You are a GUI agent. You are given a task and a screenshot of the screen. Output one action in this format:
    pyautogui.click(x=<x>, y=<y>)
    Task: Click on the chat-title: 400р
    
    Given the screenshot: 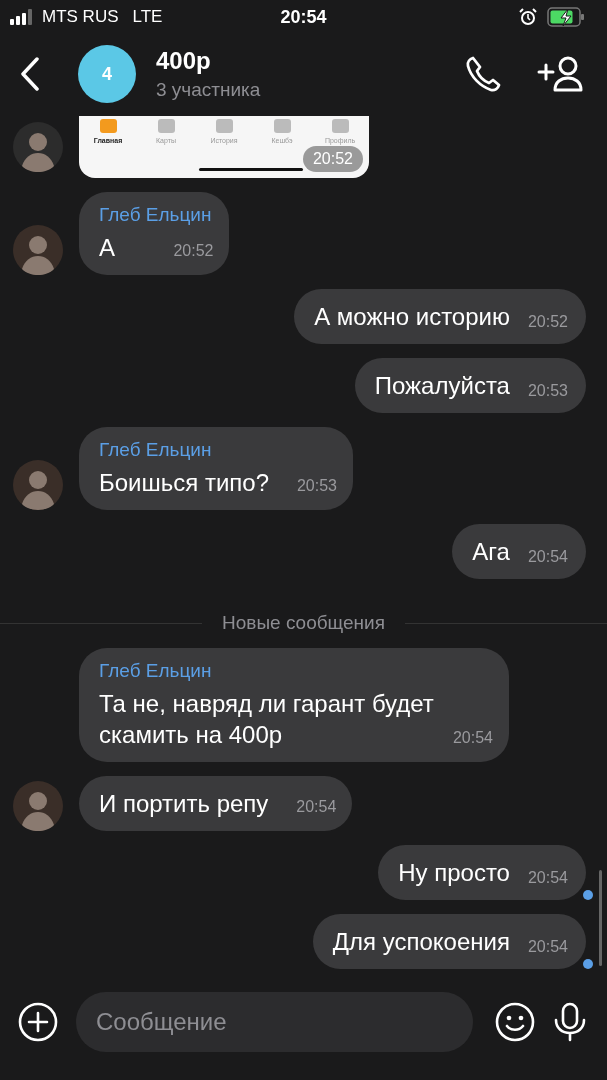 What is the action you would take?
    pyautogui.click(x=184, y=61)
    